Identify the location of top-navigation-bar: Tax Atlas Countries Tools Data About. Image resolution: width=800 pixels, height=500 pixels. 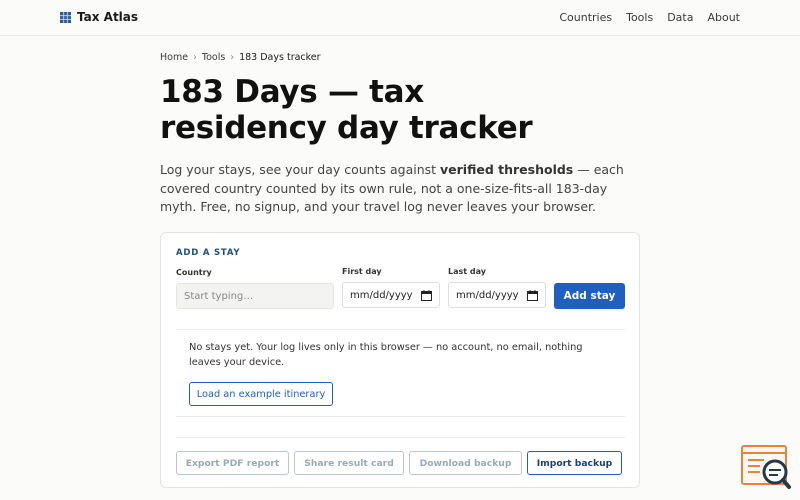
(400, 18).